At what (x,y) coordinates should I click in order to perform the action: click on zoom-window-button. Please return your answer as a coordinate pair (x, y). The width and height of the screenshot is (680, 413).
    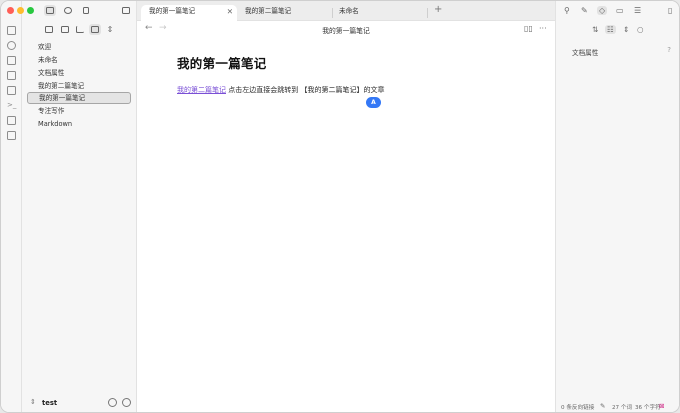
    Looking at the image, I should click on (30, 10).